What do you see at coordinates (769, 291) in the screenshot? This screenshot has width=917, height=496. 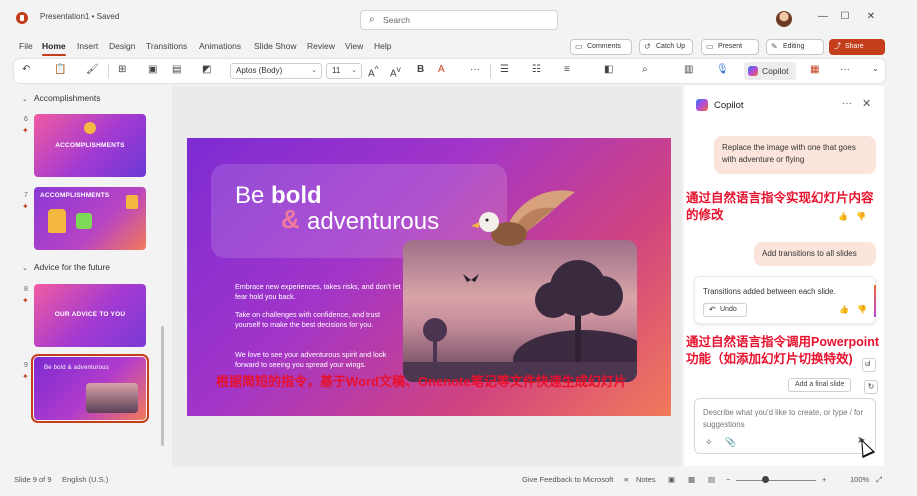 I see `response-text: Transitions added between each slide.` at bounding box center [769, 291].